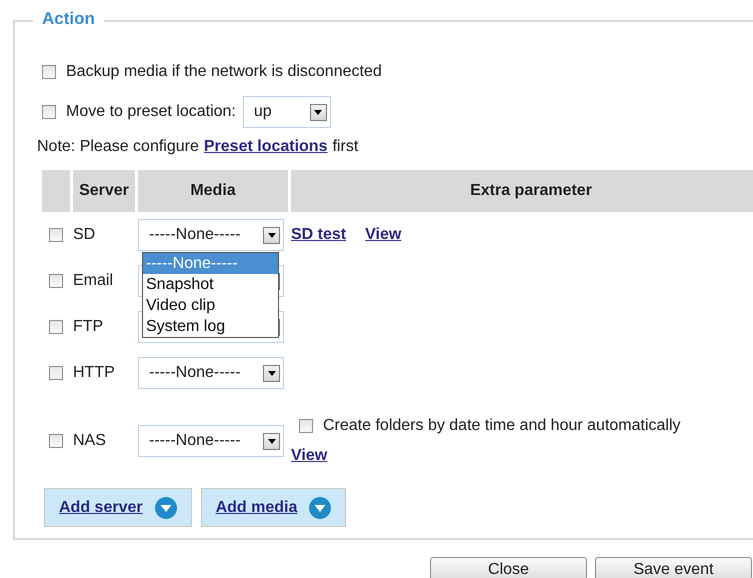  What do you see at coordinates (118, 507) in the screenshot?
I see `add-button: Add server` at bounding box center [118, 507].